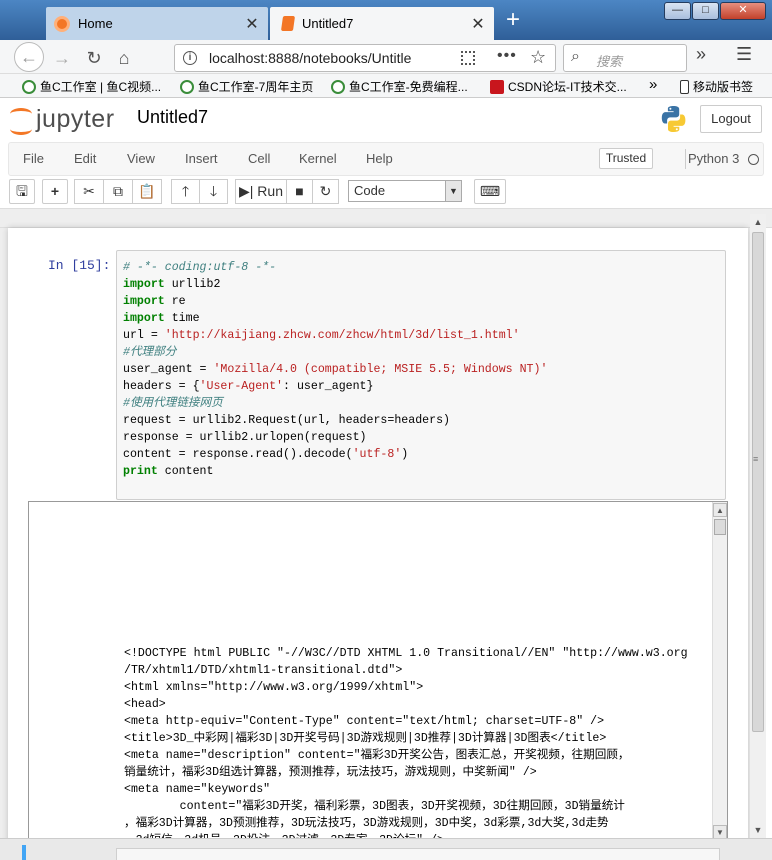 The image size is (772, 860). I want to click on csdn-favicon-icon, so click(497, 86).